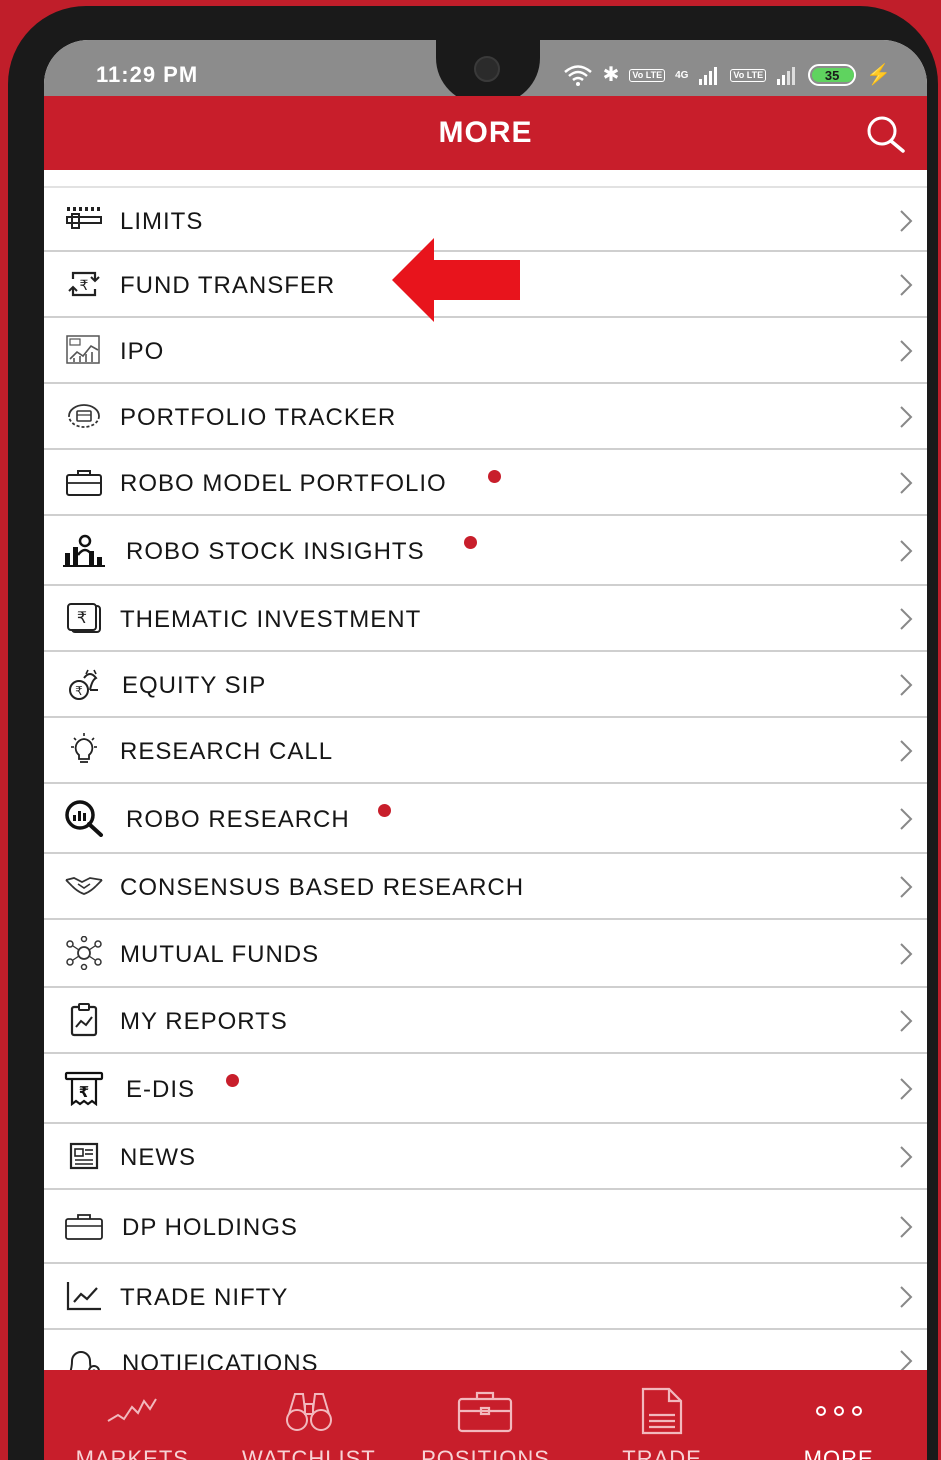  I want to click on network-type: 4G, so click(682, 75).